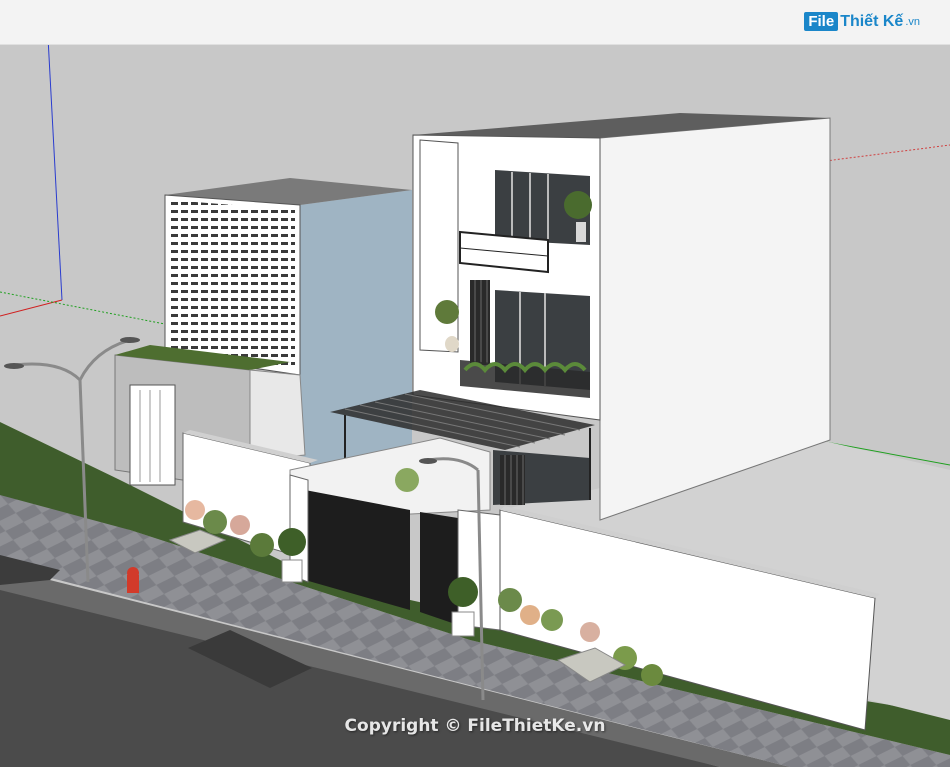 The height and width of the screenshot is (767, 950). Describe the element at coordinates (475, 726) in the screenshot. I see `copyright-watermark: Copyright © FileThietKe.vn` at that location.